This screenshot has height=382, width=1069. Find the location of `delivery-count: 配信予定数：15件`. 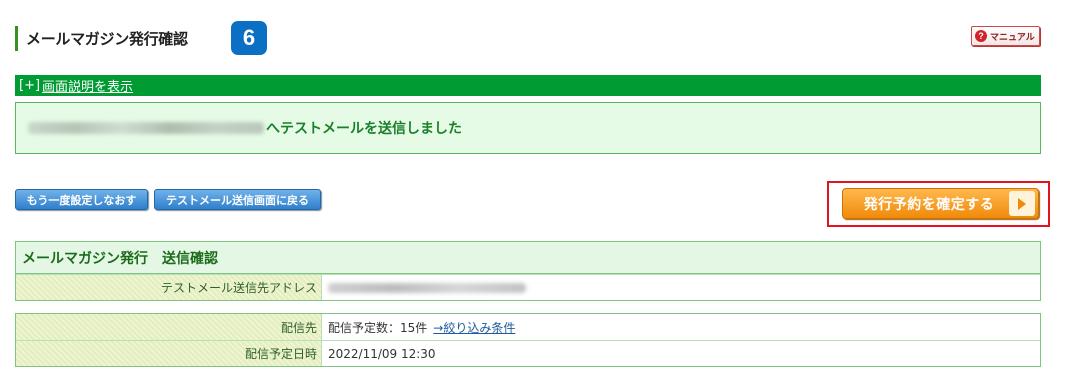

delivery-count: 配信予定数：15件 is located at coordinates (378, 327).